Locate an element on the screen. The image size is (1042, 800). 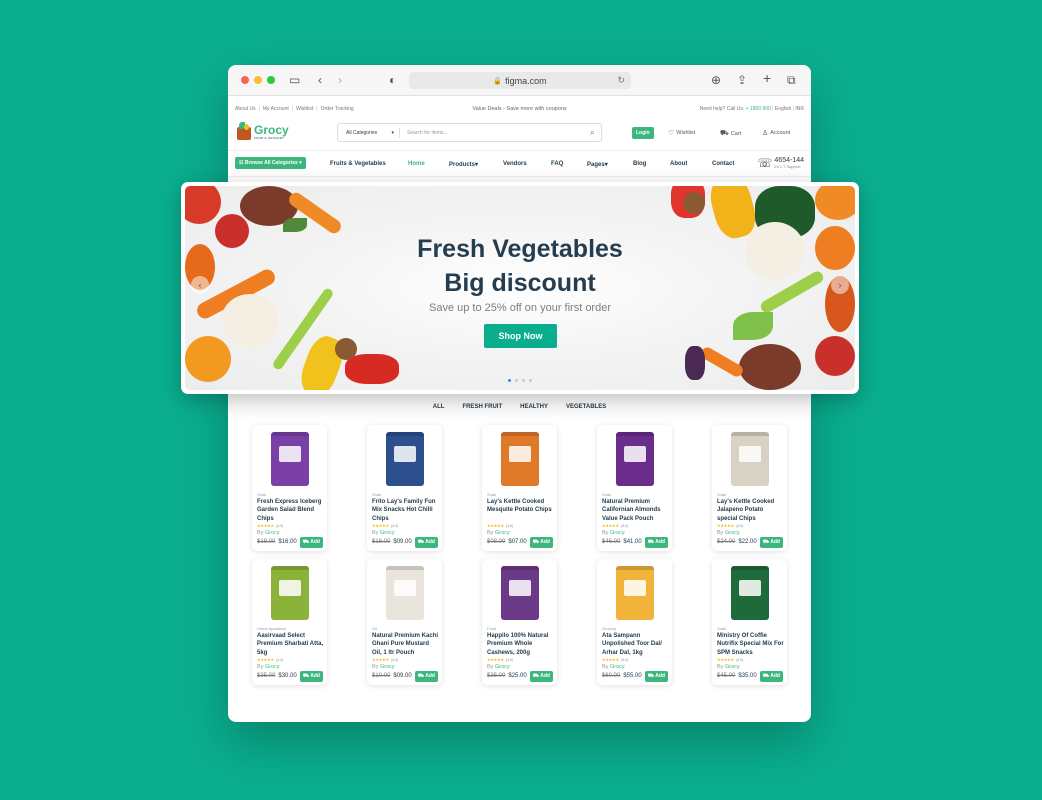
forward-icon: › is located at coordinates (340, 80).